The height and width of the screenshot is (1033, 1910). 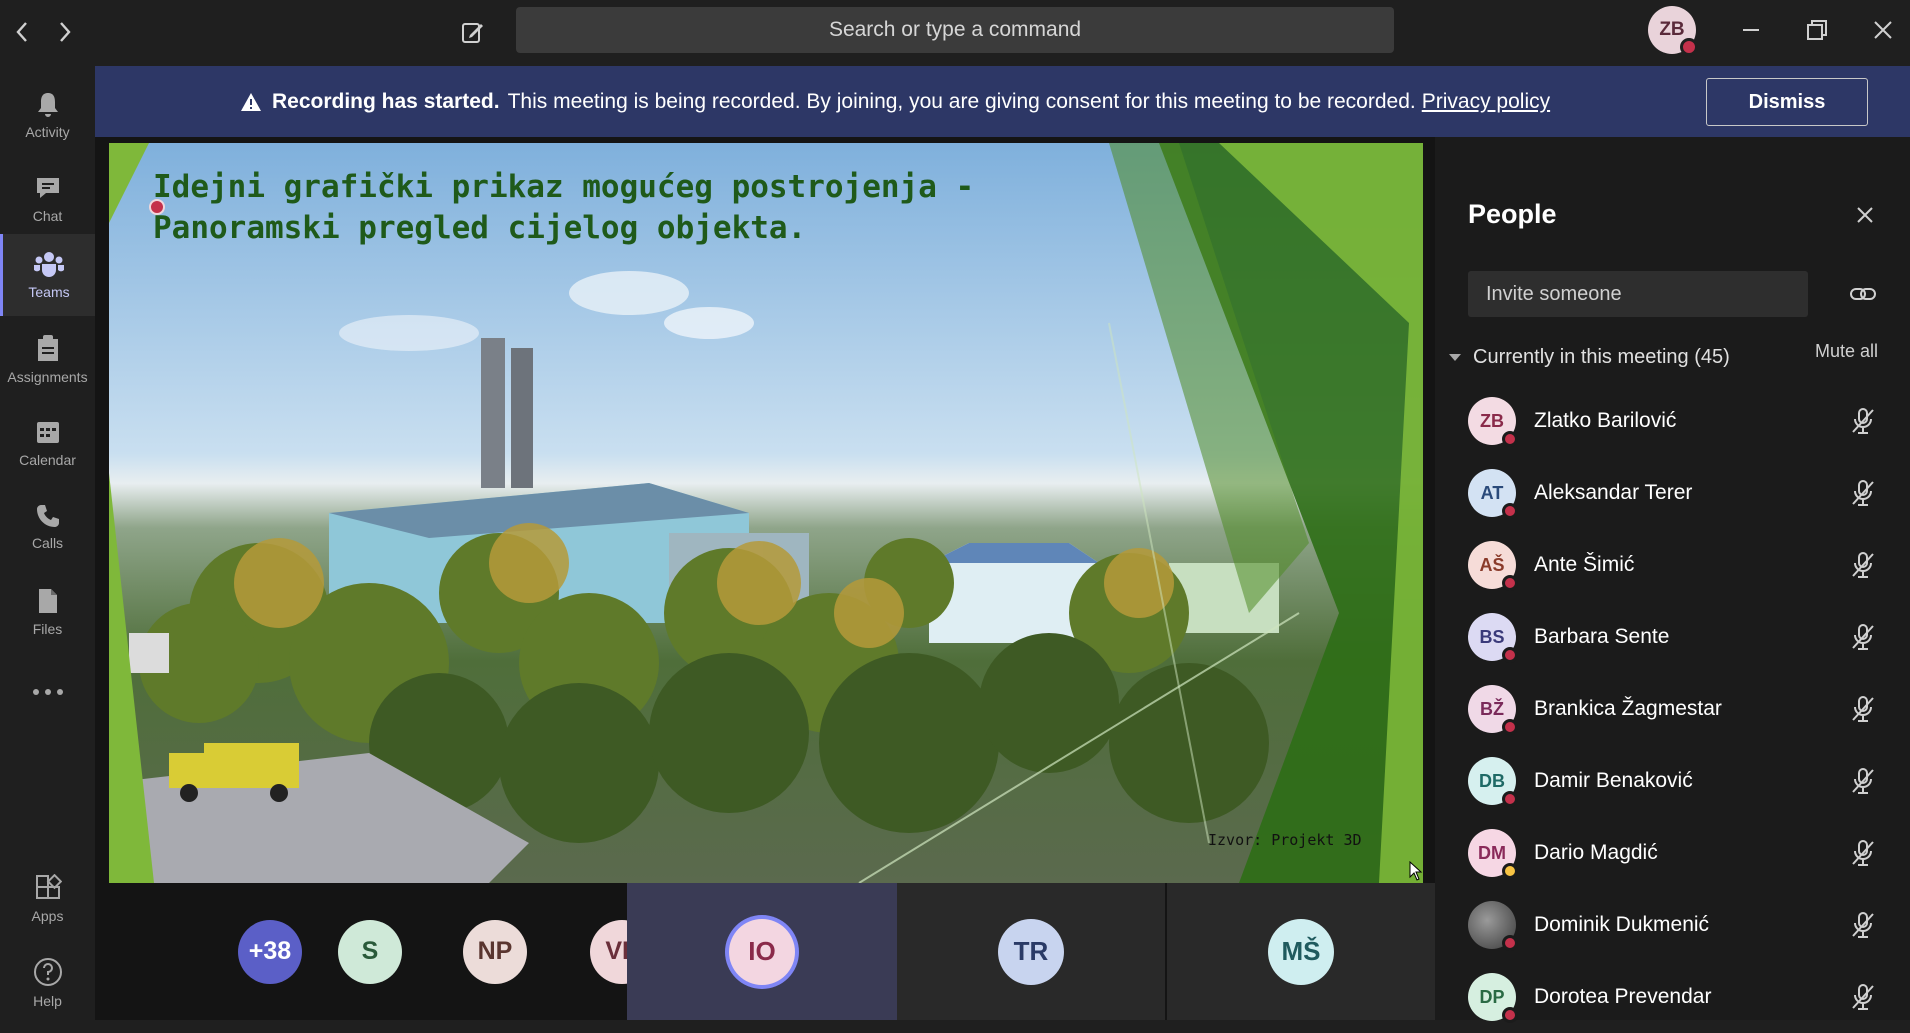 I want to click on invite-input, so click(x=1638, y=294).